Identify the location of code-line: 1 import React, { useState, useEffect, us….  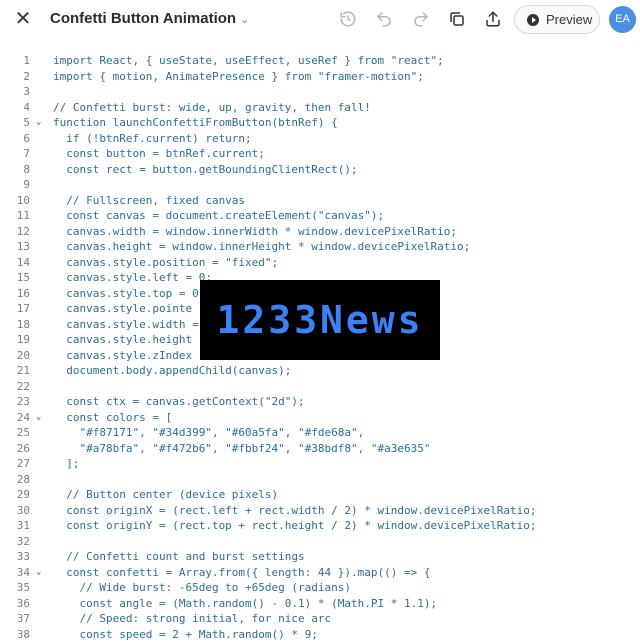
(320, 61).